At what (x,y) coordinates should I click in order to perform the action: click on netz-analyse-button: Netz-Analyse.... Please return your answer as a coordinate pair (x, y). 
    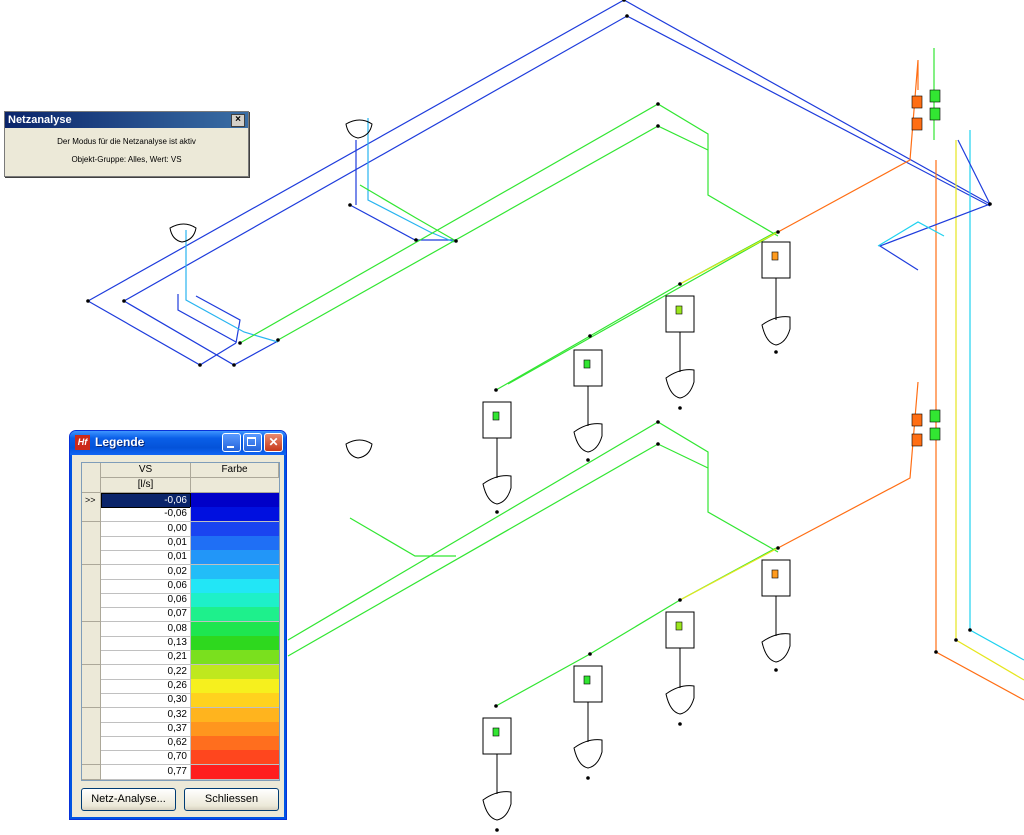
    Looking at the image, I should click on (128, 799).